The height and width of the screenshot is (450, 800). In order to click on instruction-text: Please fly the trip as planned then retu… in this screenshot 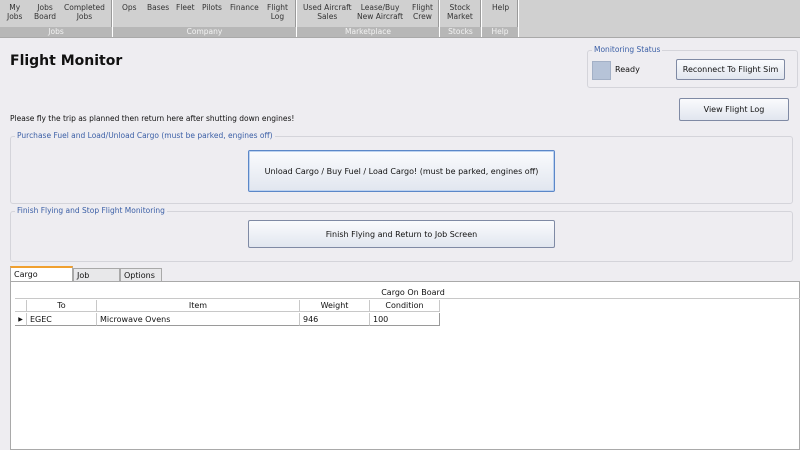, I will do `click(152, 118)`.